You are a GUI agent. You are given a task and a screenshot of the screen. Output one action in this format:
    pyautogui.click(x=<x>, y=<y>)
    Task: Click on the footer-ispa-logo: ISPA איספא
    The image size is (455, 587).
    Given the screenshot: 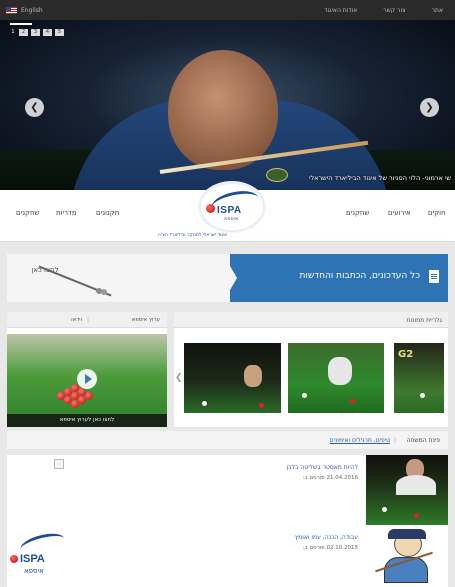 What is the action you would take?
    pyautogui.click(x=40, y=555)
    